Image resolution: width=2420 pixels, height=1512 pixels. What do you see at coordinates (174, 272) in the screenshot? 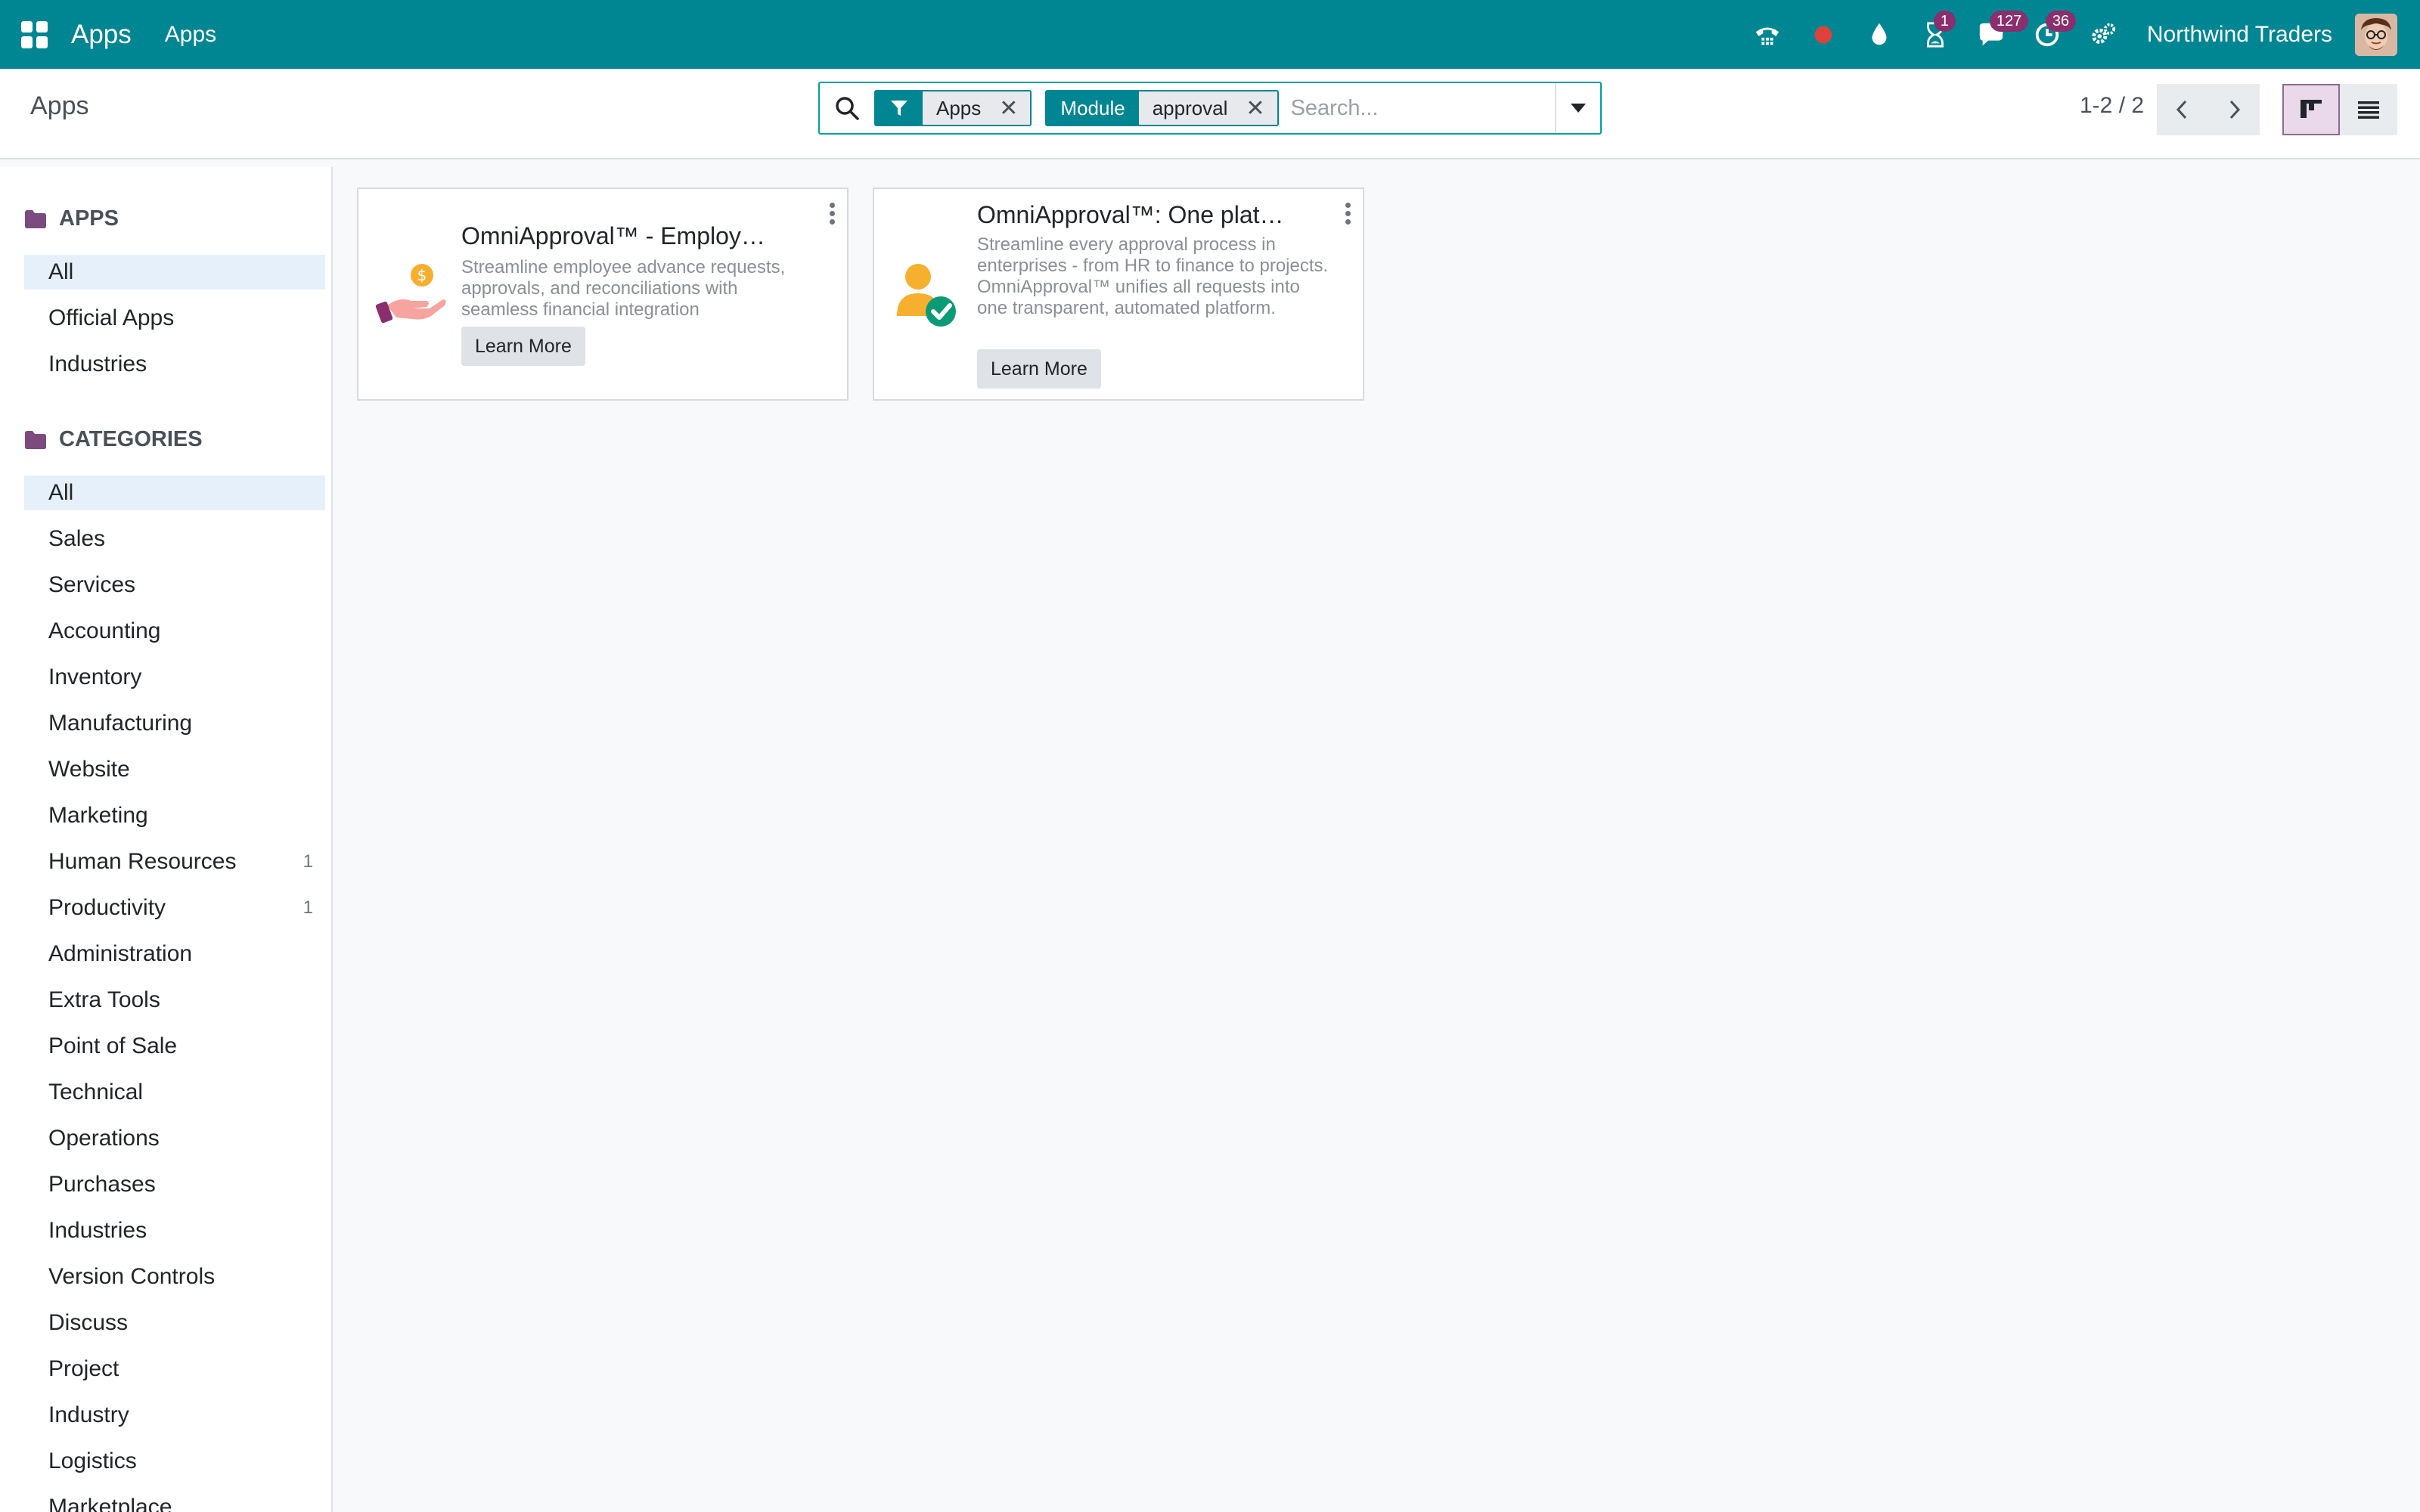
I see `sidebar-item-apps-all: All` at bounding box center [174, 272].